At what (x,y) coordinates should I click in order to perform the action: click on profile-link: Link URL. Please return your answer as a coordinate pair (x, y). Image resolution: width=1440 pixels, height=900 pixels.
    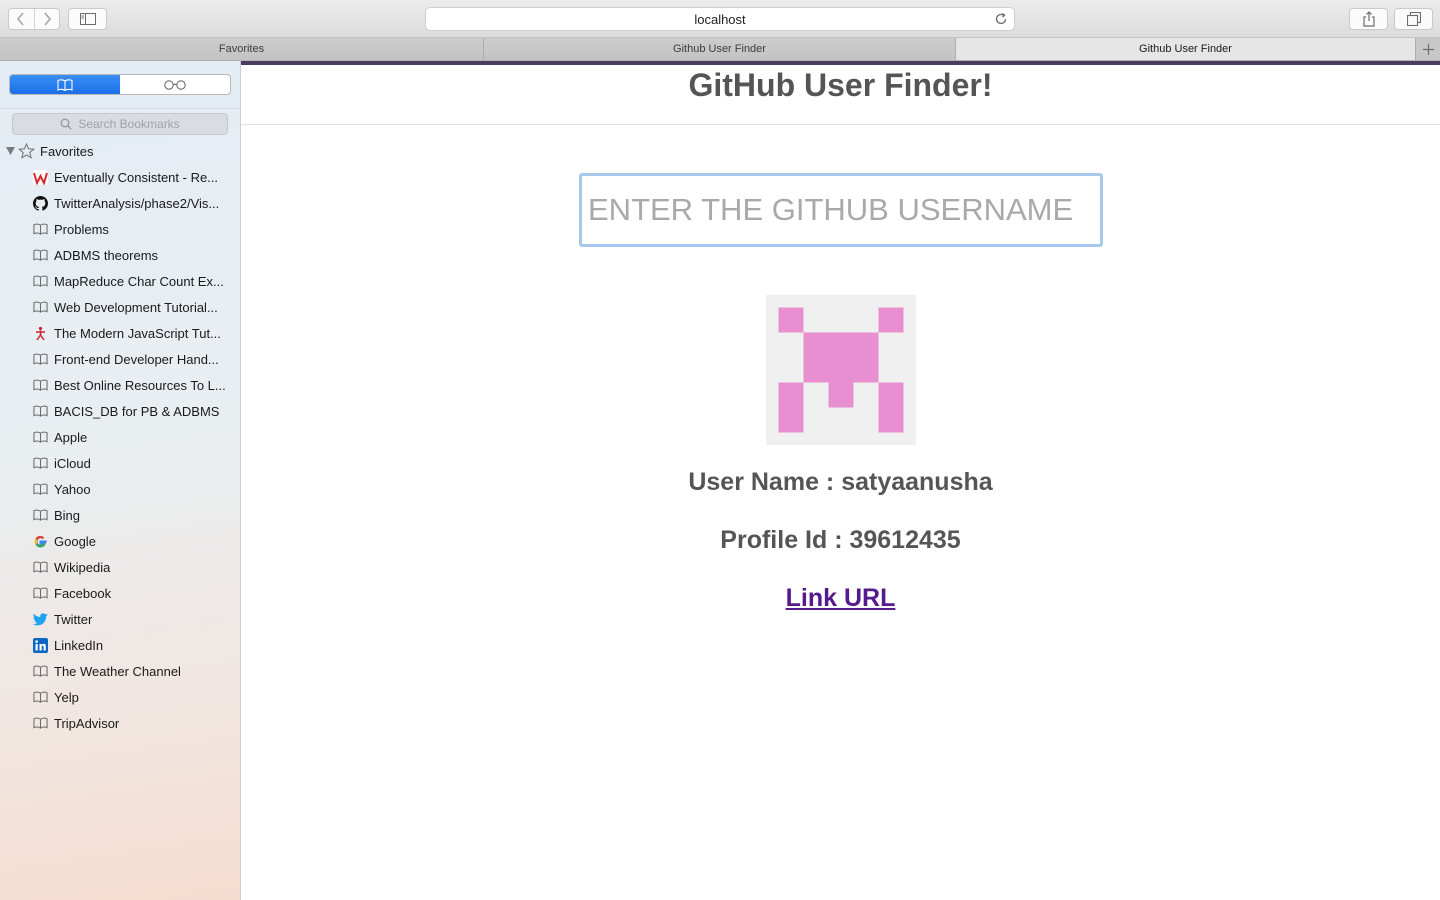
    Looking at the image, I should click on (841, 598).